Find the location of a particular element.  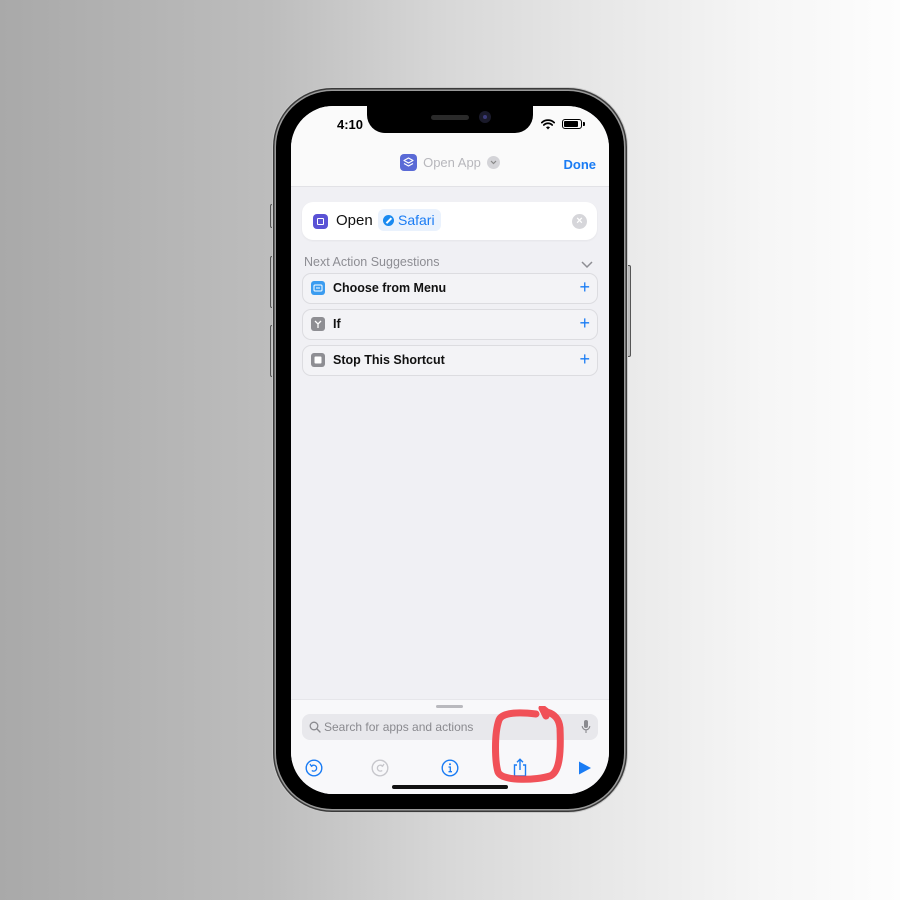

search-icon is located at coordinates (315, 729).